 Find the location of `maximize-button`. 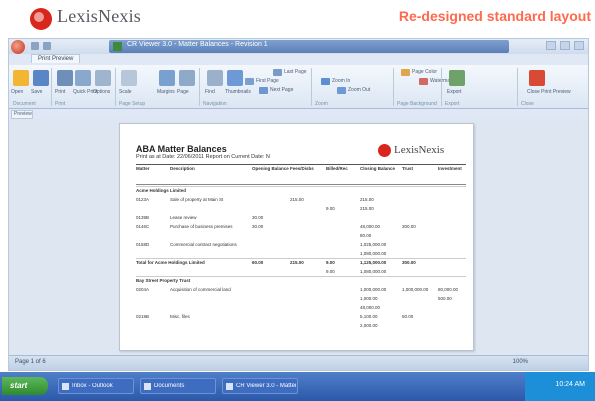

maximize-button is located at coordinates (565, 45).